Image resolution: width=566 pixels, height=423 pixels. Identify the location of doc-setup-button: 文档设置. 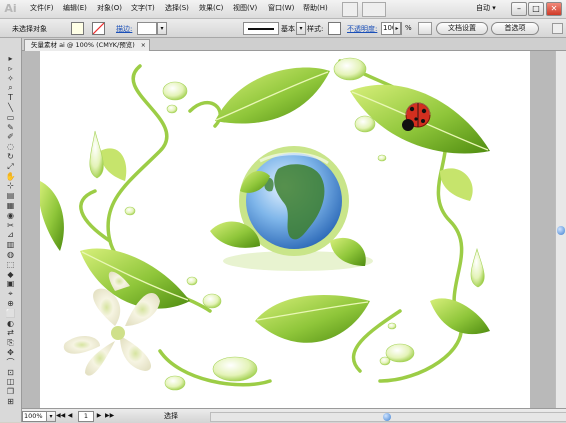
(462, 28).